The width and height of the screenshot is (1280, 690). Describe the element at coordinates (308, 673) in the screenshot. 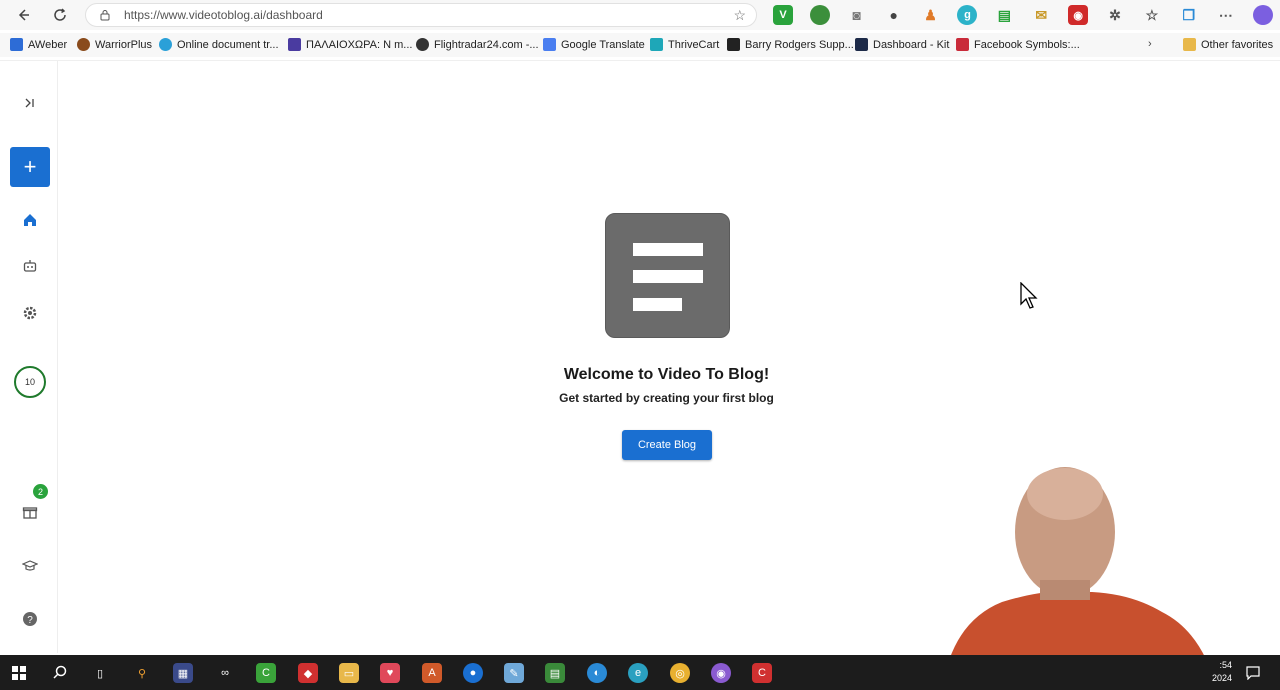

I see `red-app-icon: ◆` at that location.